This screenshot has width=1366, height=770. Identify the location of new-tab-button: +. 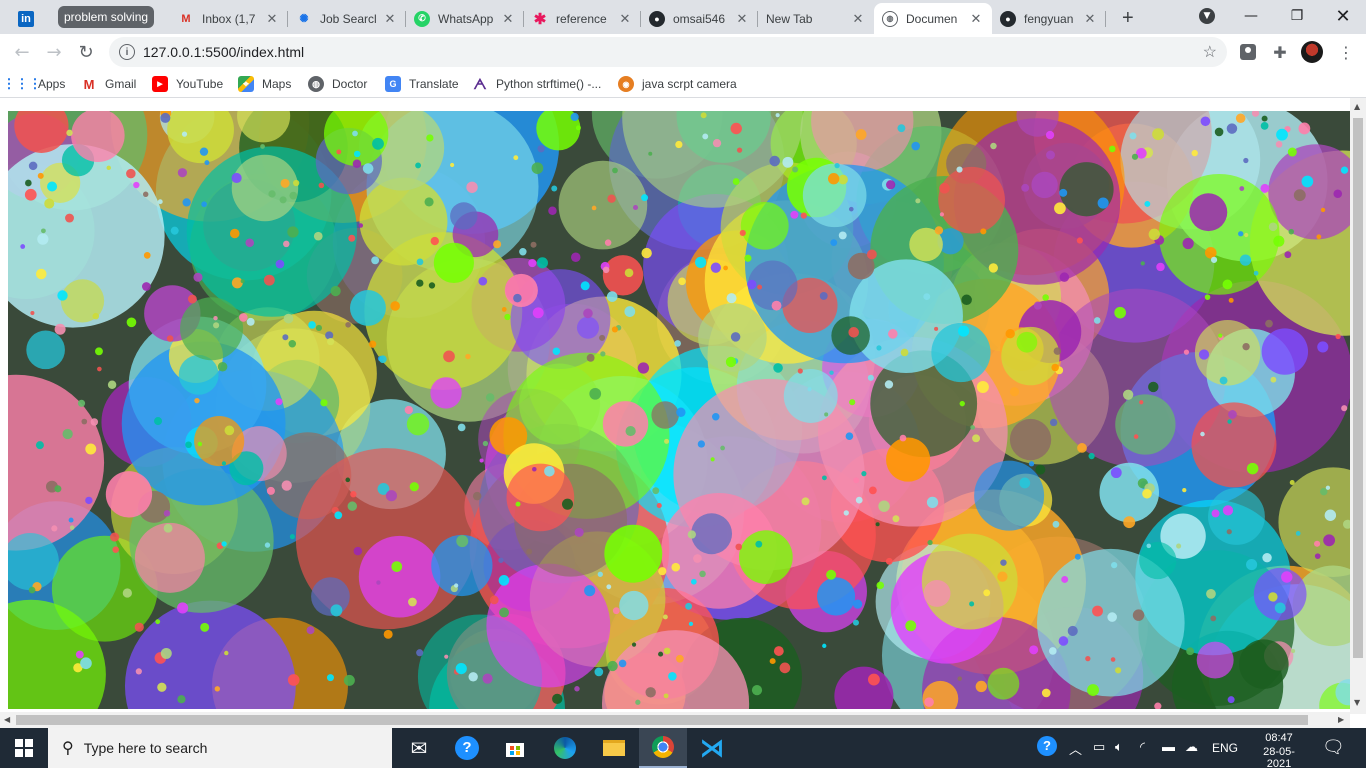
(1129, 18).